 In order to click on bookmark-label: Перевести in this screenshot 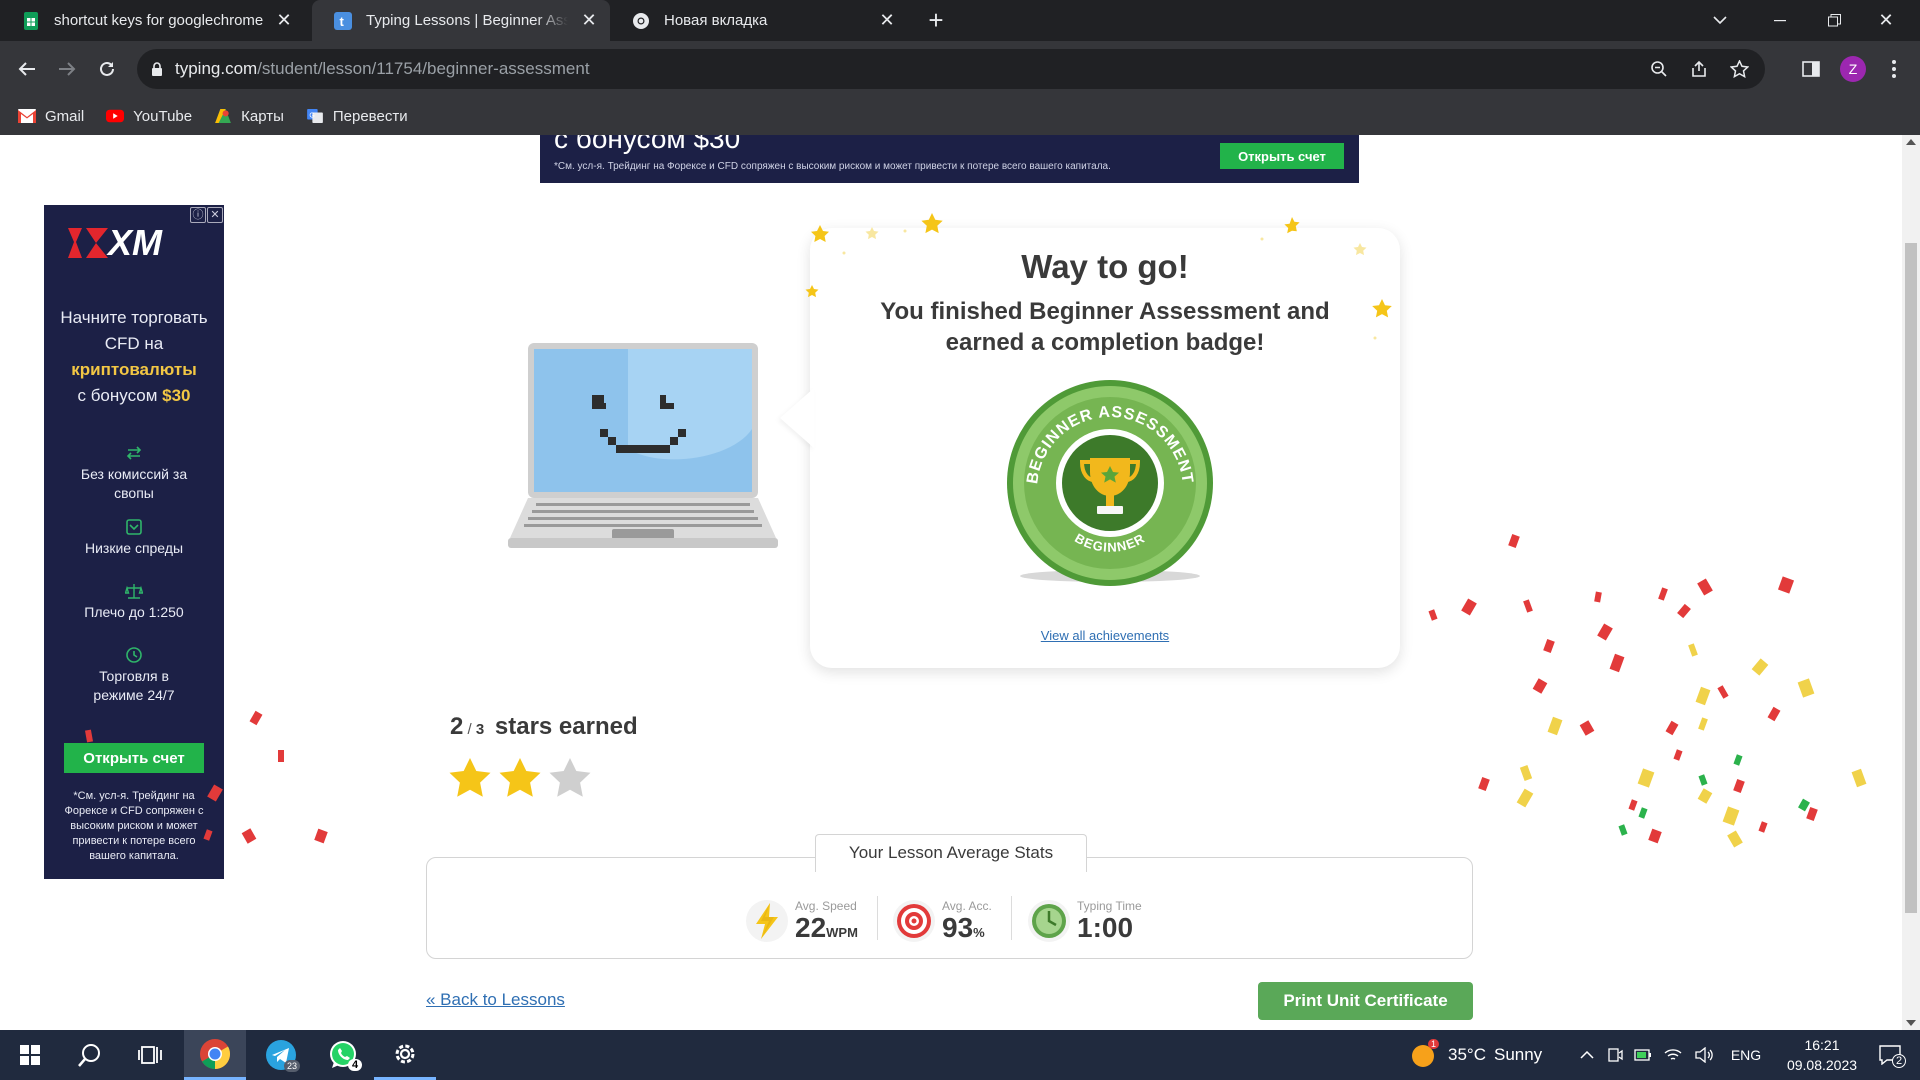, I will do `click(370, 116)`.